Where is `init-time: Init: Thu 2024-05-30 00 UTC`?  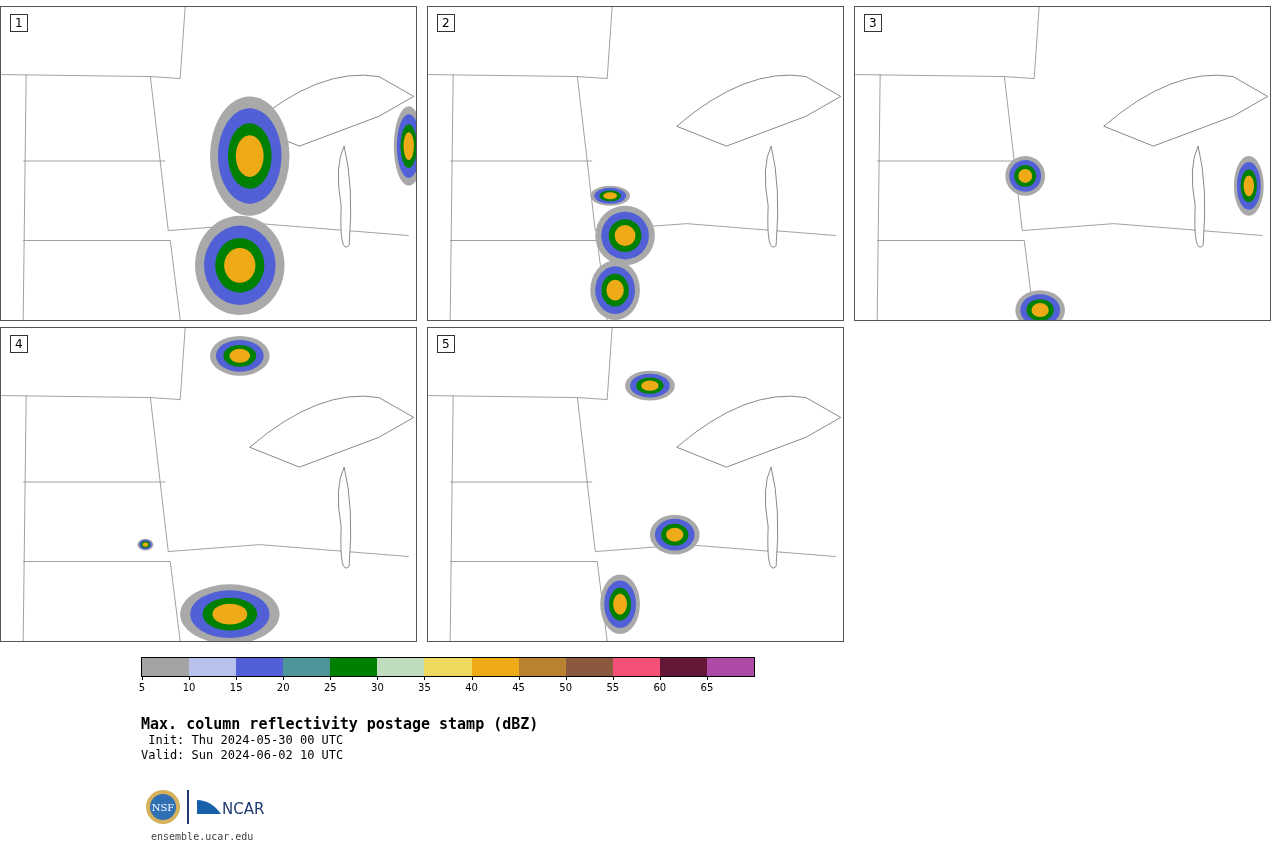
init-time: Init: Thu 2024-05-30 00 UTC is located at coordinates (245, 740).